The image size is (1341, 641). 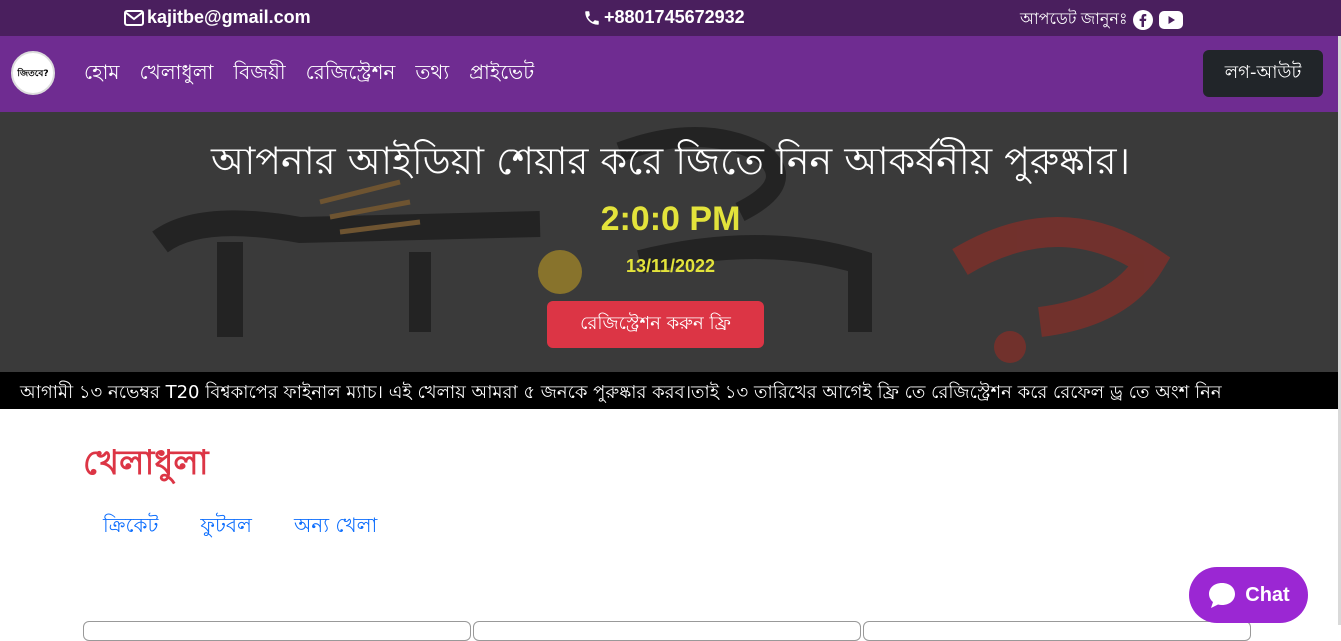 What do you see at coordinates (259, 74) in the screenshot?
I see `nav-item-winners: বিজয়ী` at bounding box center [259, 74].